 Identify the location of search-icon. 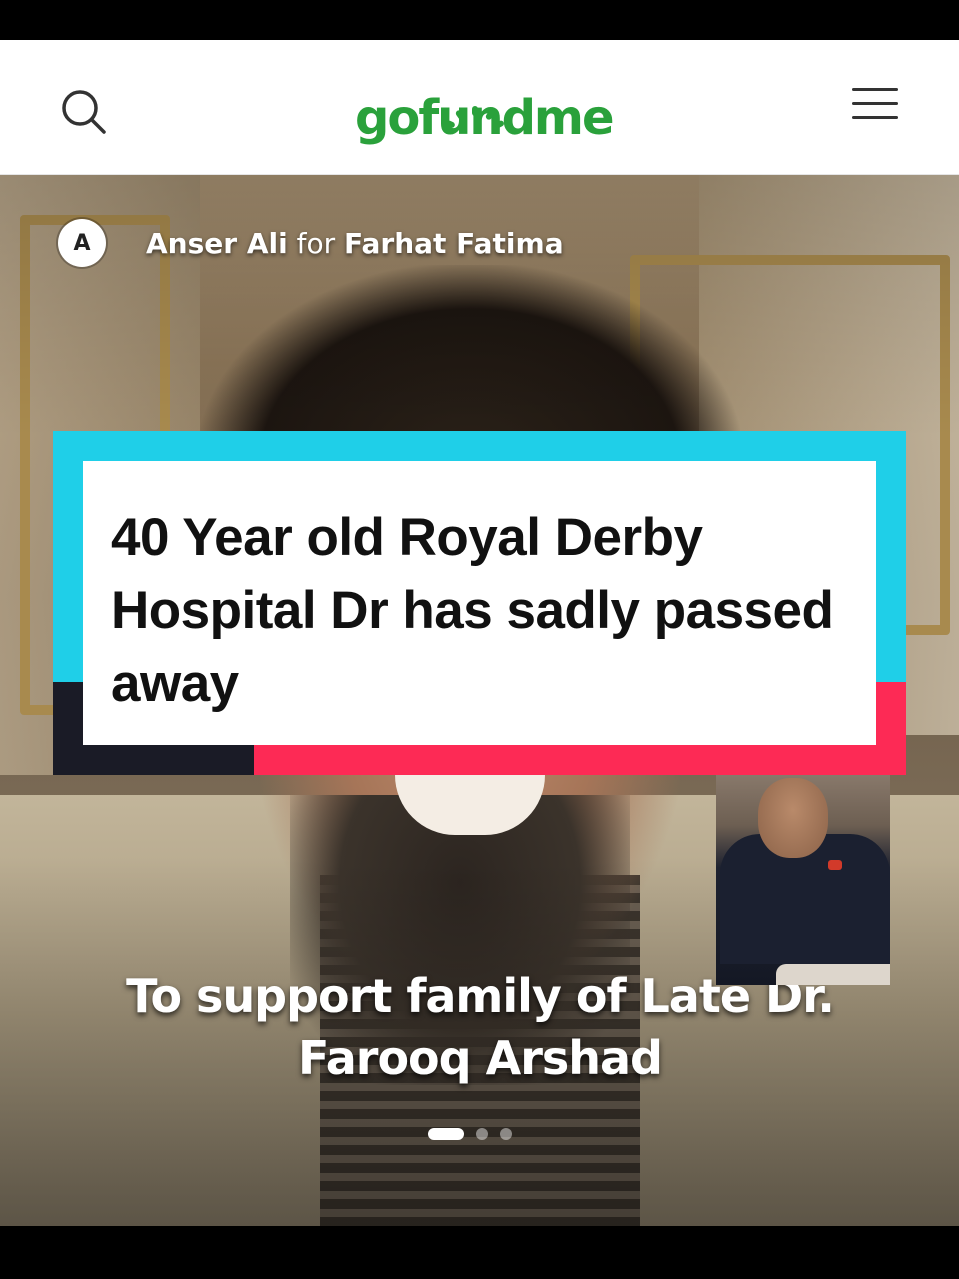
(84, 112).